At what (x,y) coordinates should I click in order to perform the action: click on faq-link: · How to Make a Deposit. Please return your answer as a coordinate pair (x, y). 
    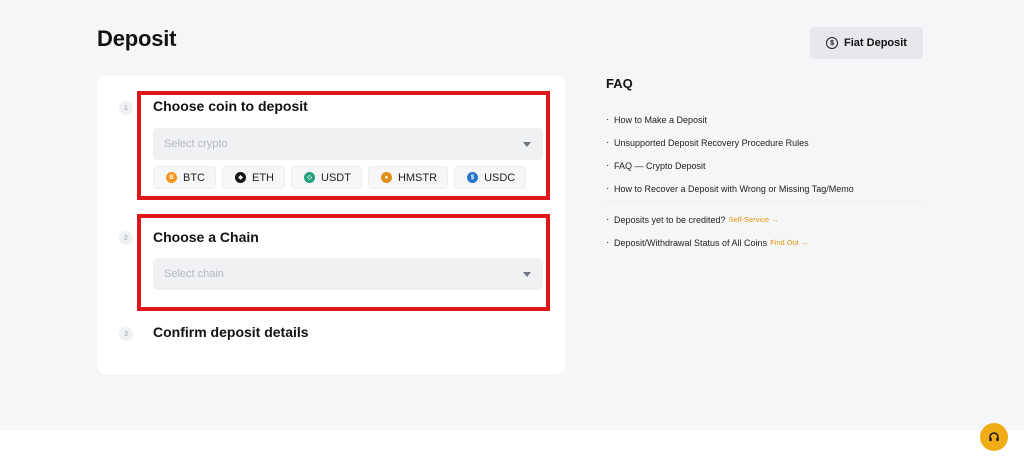
    Looking at the image, I should click on (730, 119).